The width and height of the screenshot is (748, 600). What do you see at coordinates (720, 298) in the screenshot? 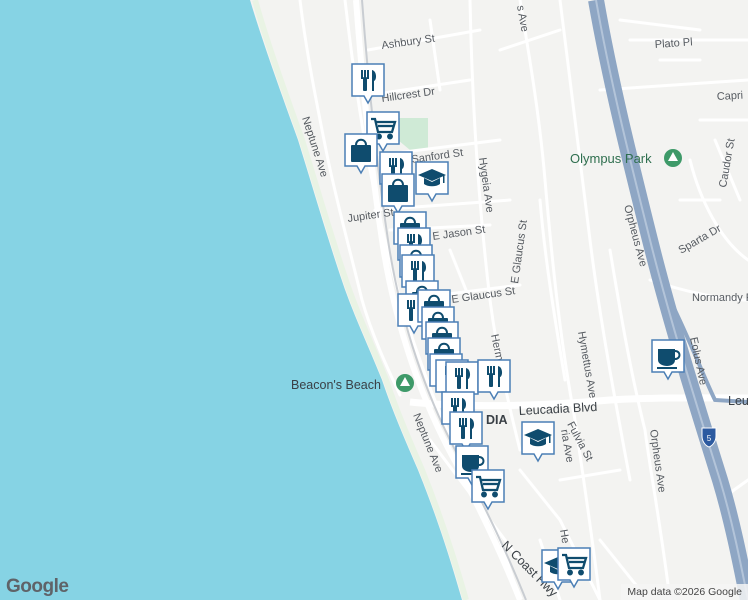
I see `street-label-normandy: Normandy R` at bounding box center [720, 298].